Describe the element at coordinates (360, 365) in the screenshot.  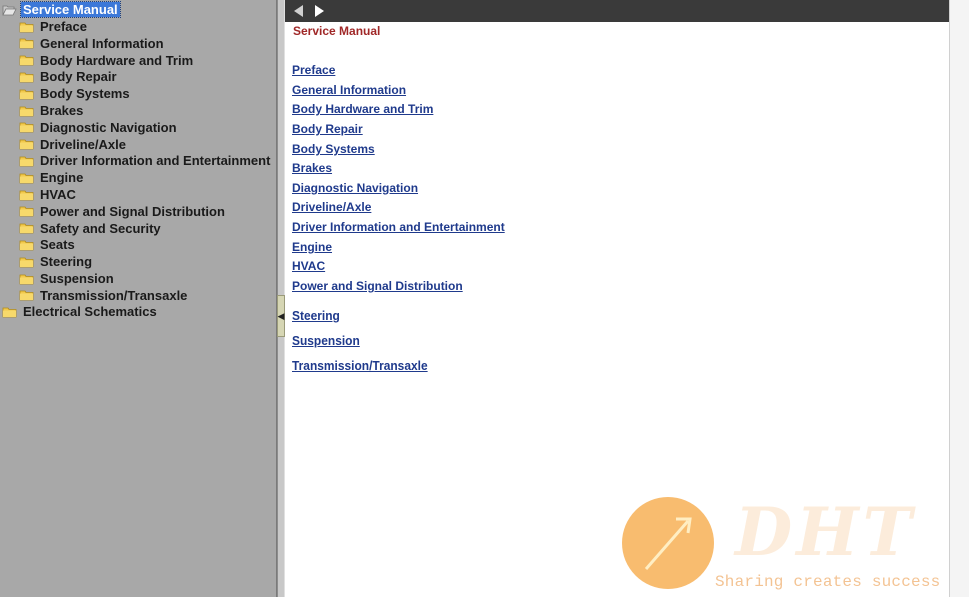
I see `toc-link-transmission-transaxle: Transmission/Transaxle` at that location.